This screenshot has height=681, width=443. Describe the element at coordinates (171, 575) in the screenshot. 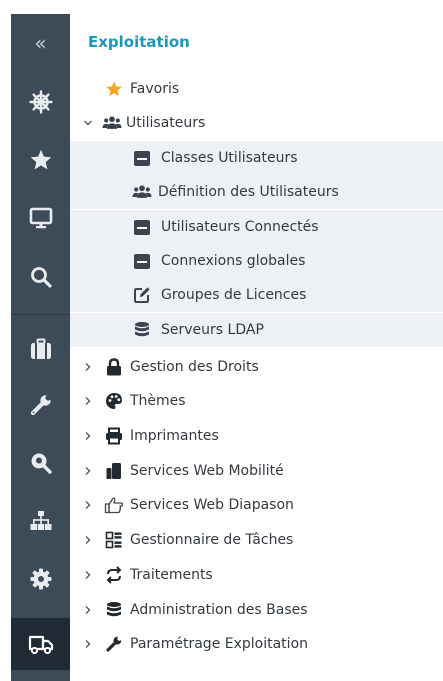

I see `tree-item-label: Traitements` at that location.